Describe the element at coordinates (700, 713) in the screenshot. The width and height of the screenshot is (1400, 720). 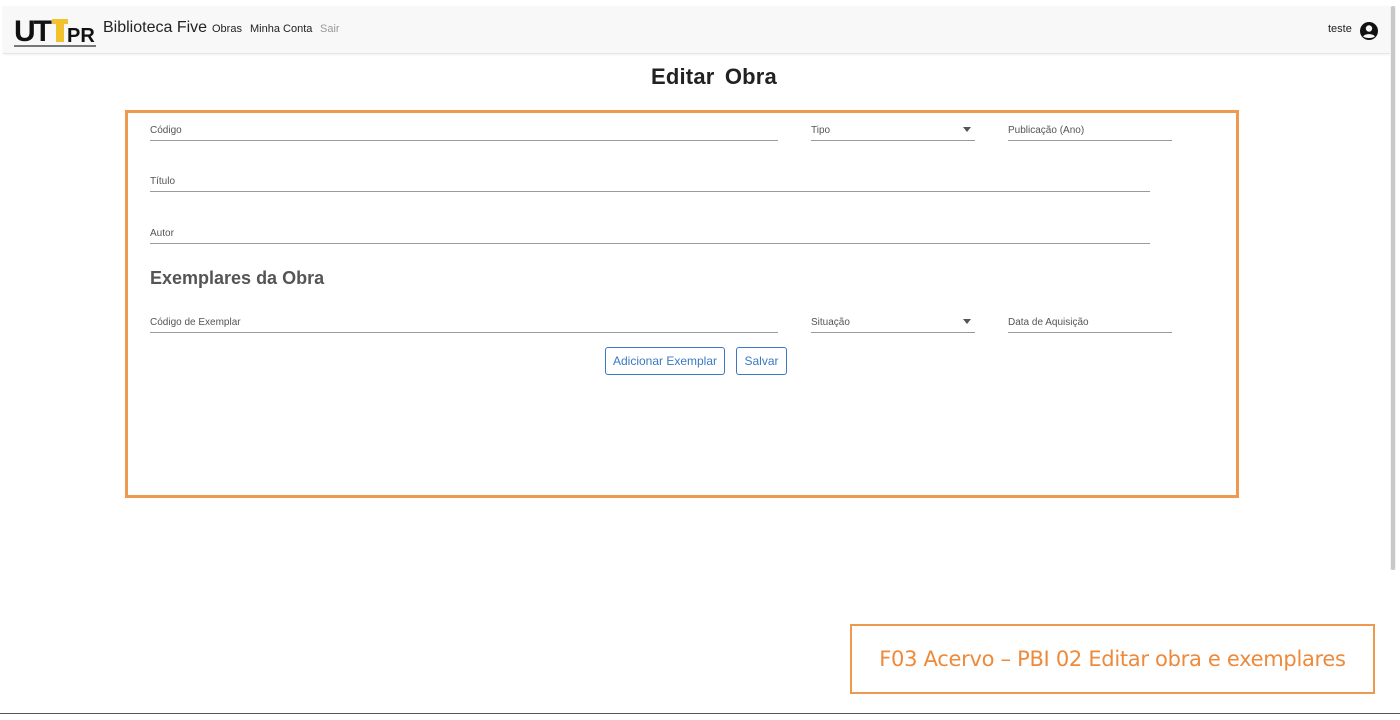
I see `bottom-divider` at that location.